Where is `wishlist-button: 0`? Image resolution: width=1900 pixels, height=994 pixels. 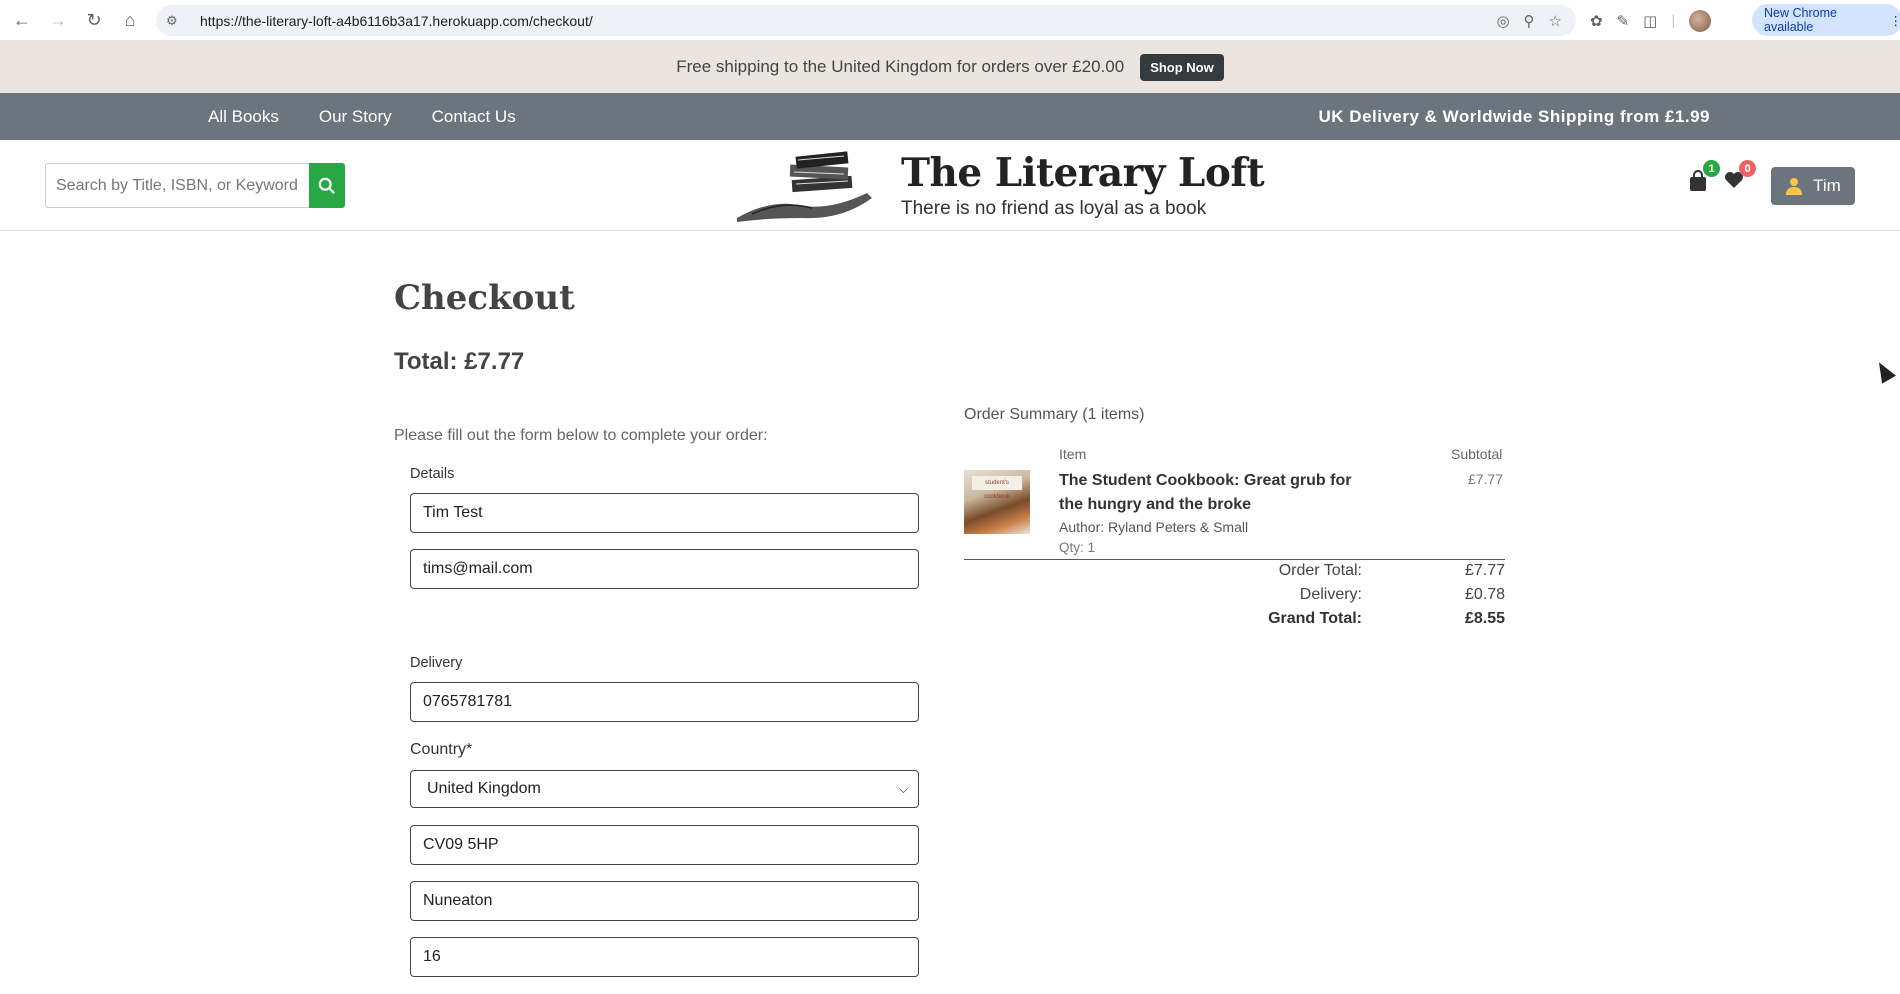
wishlist-button: 0 is located at coordinates (1740, 178).